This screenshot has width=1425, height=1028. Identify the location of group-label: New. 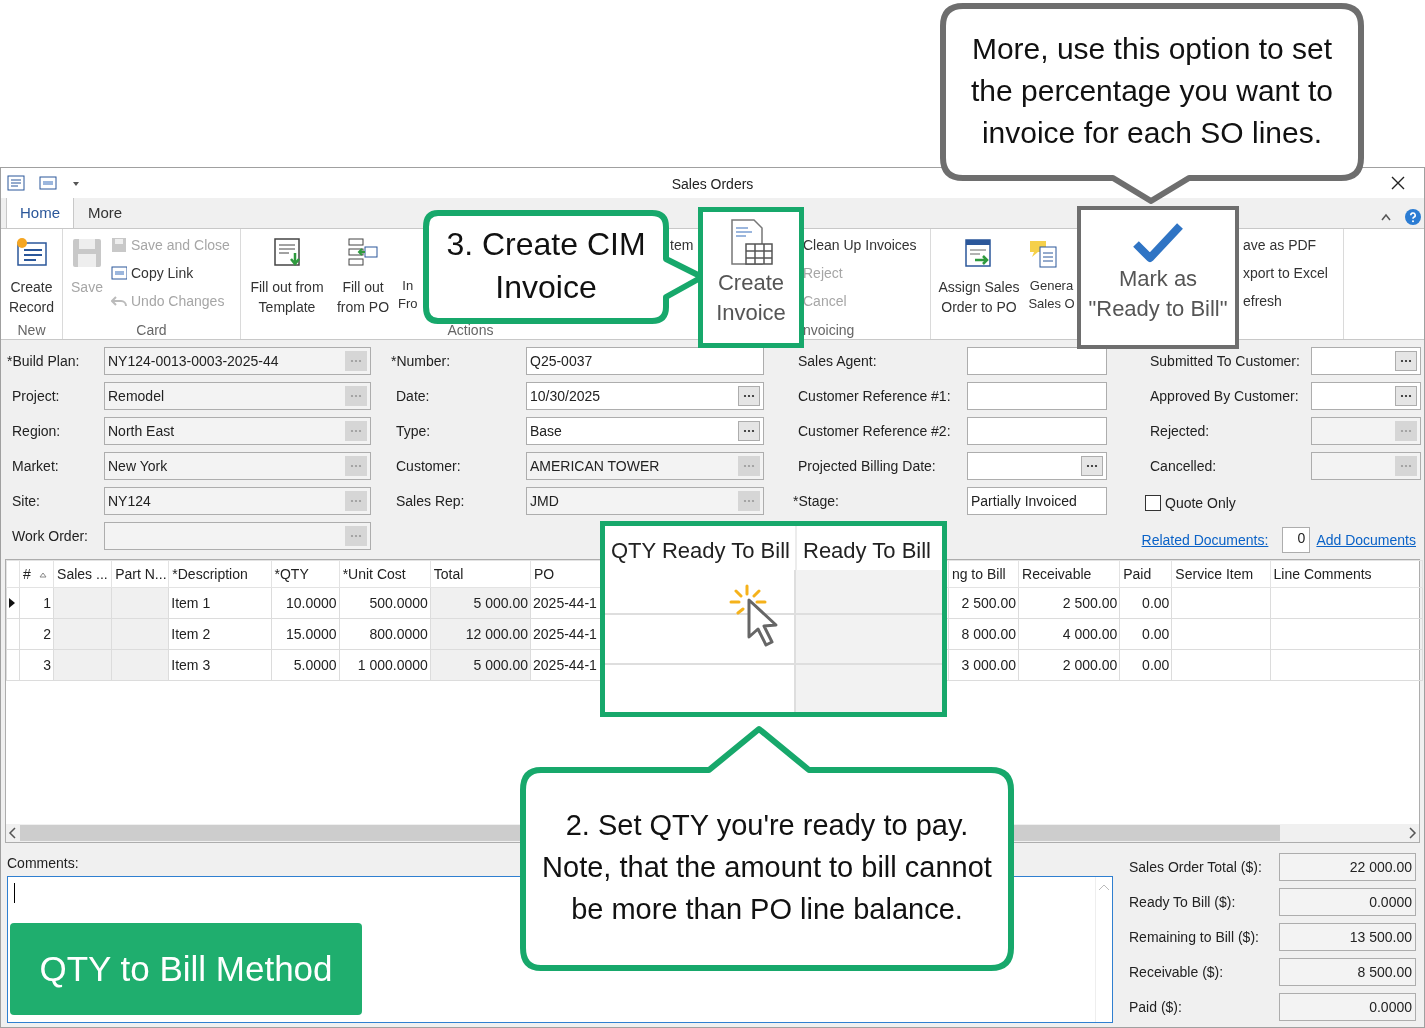
(31, 330).